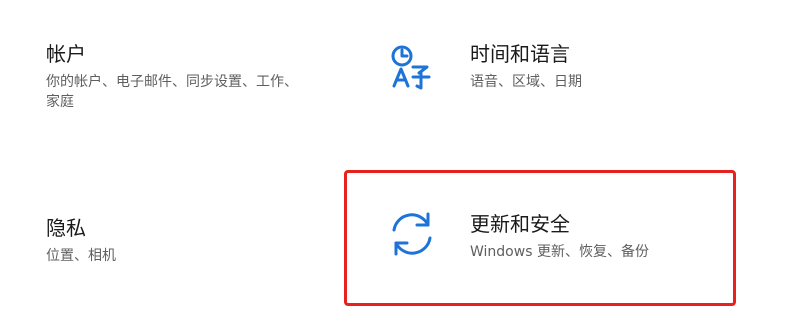  What do you see at coordinates (559, 252) in the screenshot?
I see `tile-desc-update-security: Windows 更新、恢复、备份` at bounding box center [559, 252].